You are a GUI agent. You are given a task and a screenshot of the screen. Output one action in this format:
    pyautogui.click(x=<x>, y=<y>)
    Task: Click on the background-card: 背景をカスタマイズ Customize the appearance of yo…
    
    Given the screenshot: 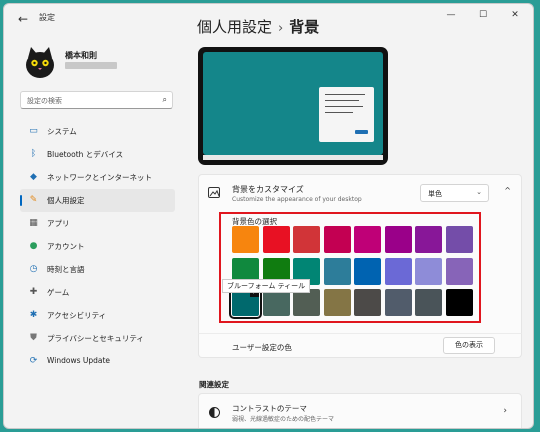 What is the action you would take?
    pyautogui.click(x=360, y=192)
    